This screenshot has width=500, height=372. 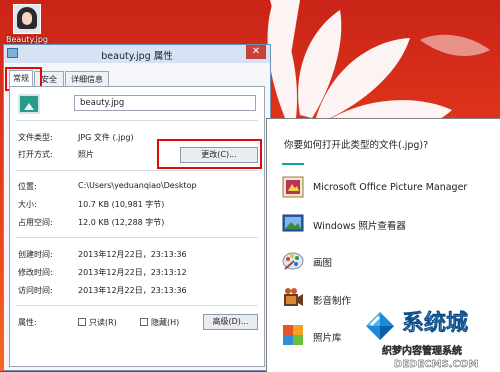 What do you see at coordinates (441, 339) in the screenshot?
I see `watermark-site: xitongcheng.com` at bounding box center [441, 339].